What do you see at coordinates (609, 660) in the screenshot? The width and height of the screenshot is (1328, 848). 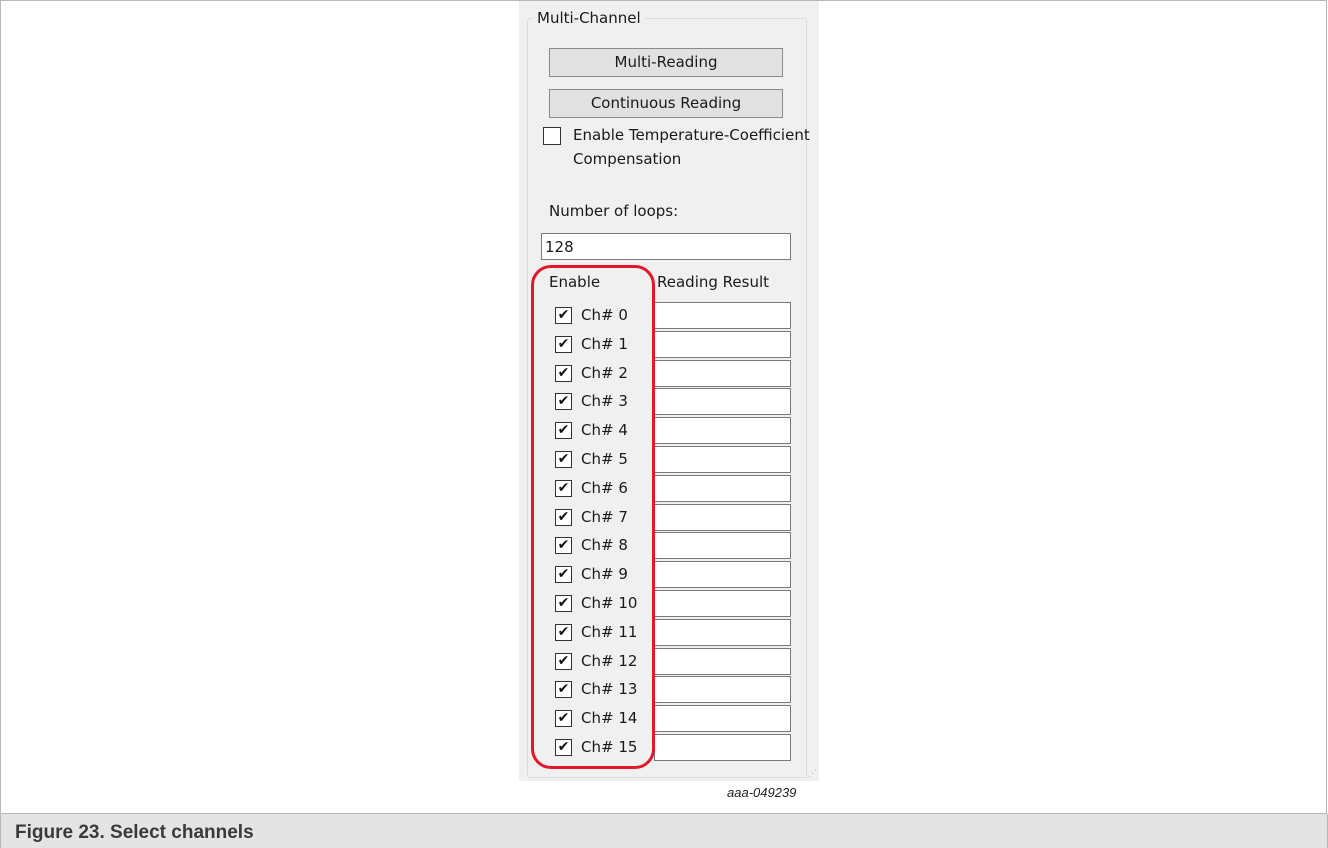 I see `channel-label: Ch# 12` at bounding box center [609, 660].